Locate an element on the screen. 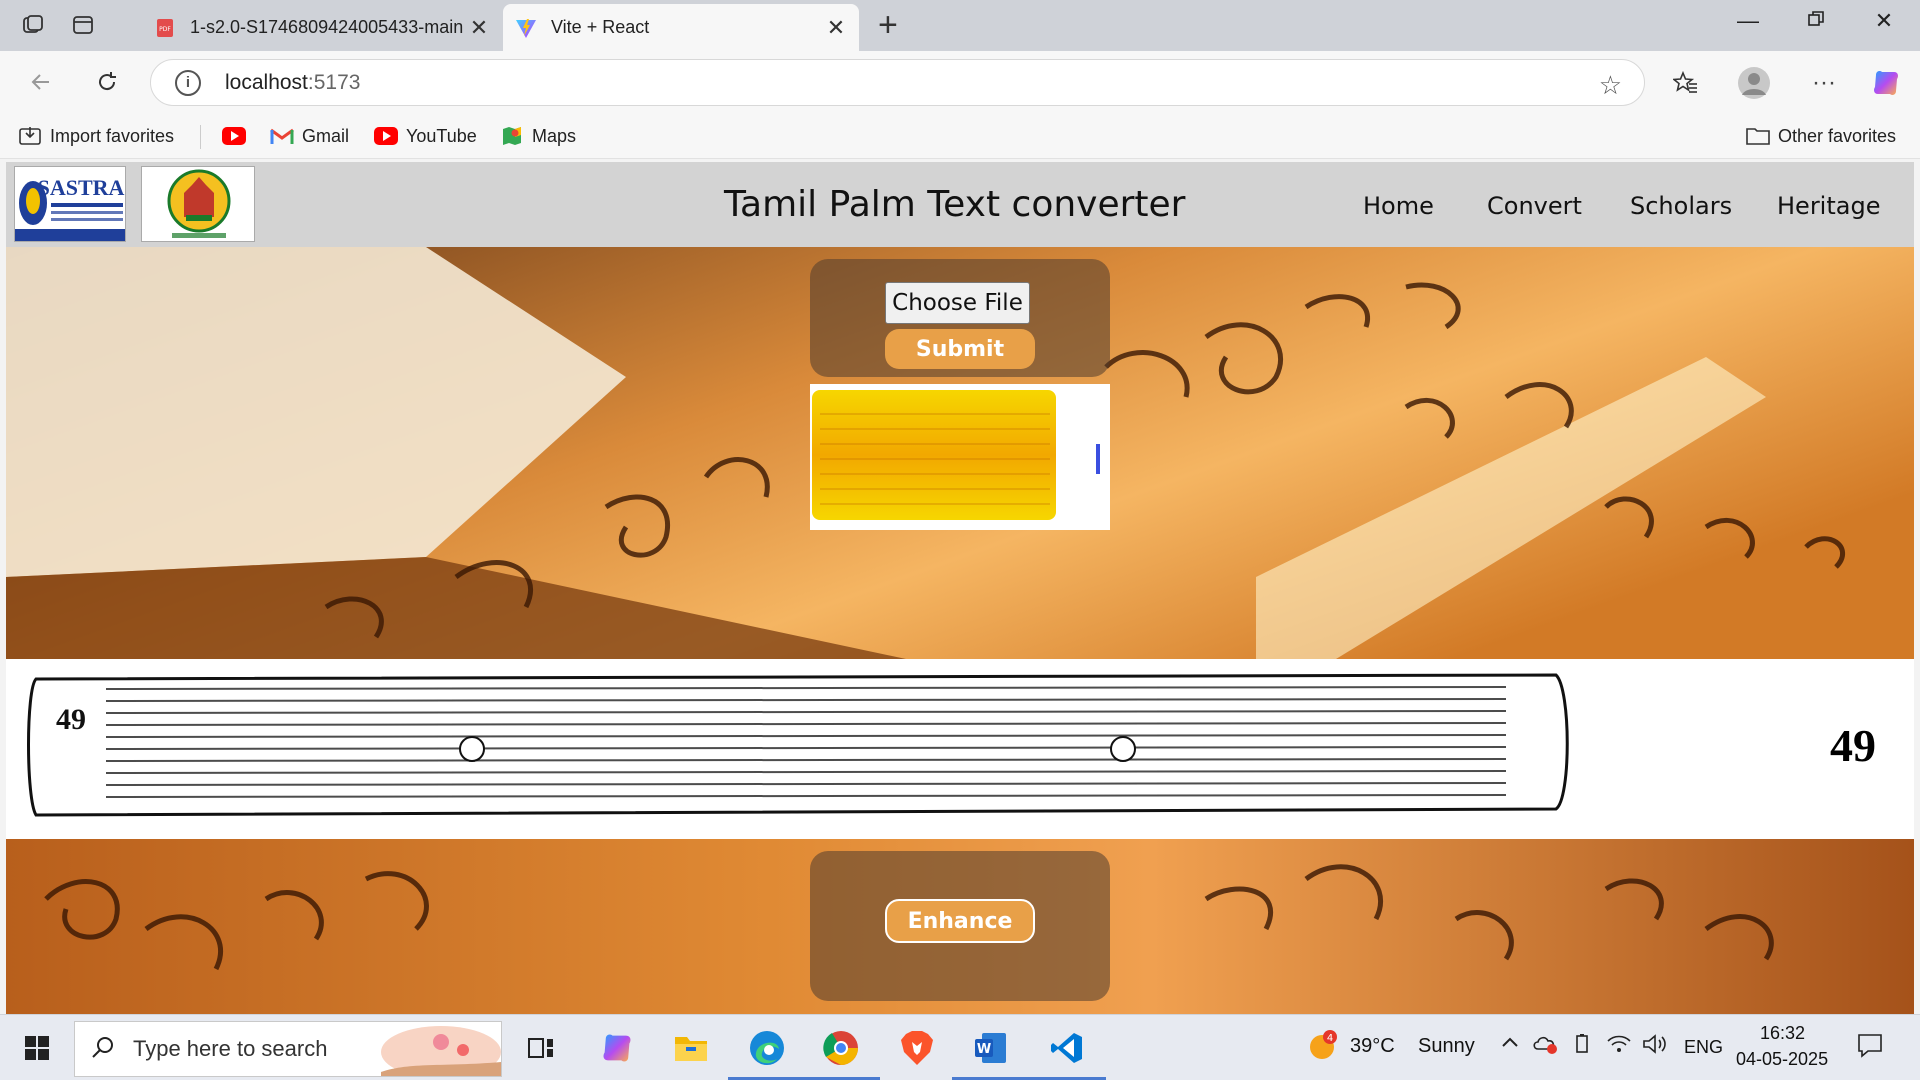 The image size is (1920, 1080). clock-date: 04-05-2025 is located at coordinates (1782, 1059).